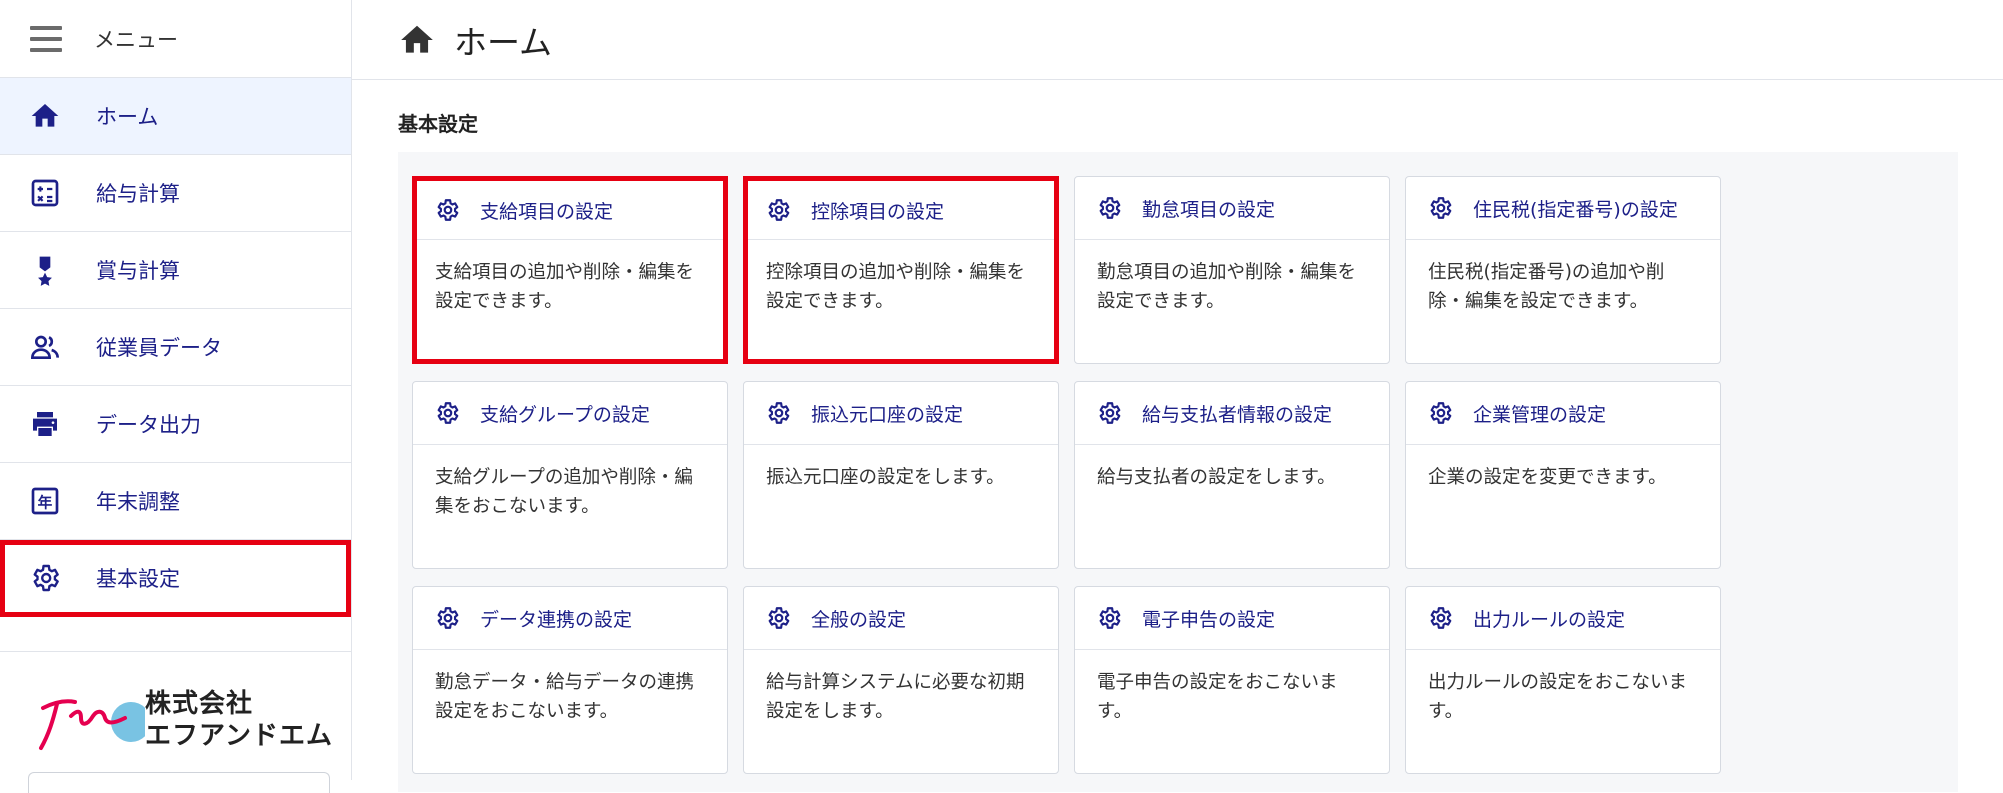 Image resolution: width=2003 pixels, height=793 pixels. What do you see at coordinates (895, 697) in the screenshot?
I see `card-description: 給与計算システムに必要な初期設定をします。` at bounding box center [895, 697].